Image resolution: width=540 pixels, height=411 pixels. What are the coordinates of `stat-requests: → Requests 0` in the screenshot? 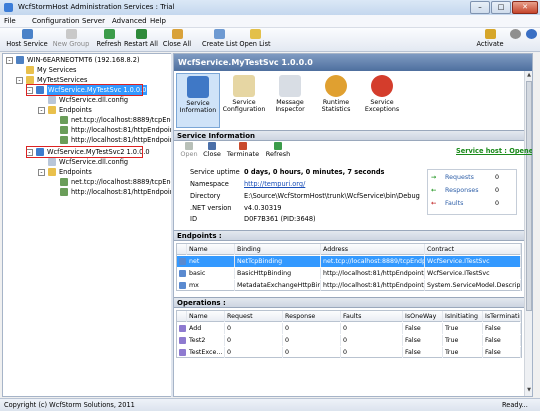 It's located at (465, 177).